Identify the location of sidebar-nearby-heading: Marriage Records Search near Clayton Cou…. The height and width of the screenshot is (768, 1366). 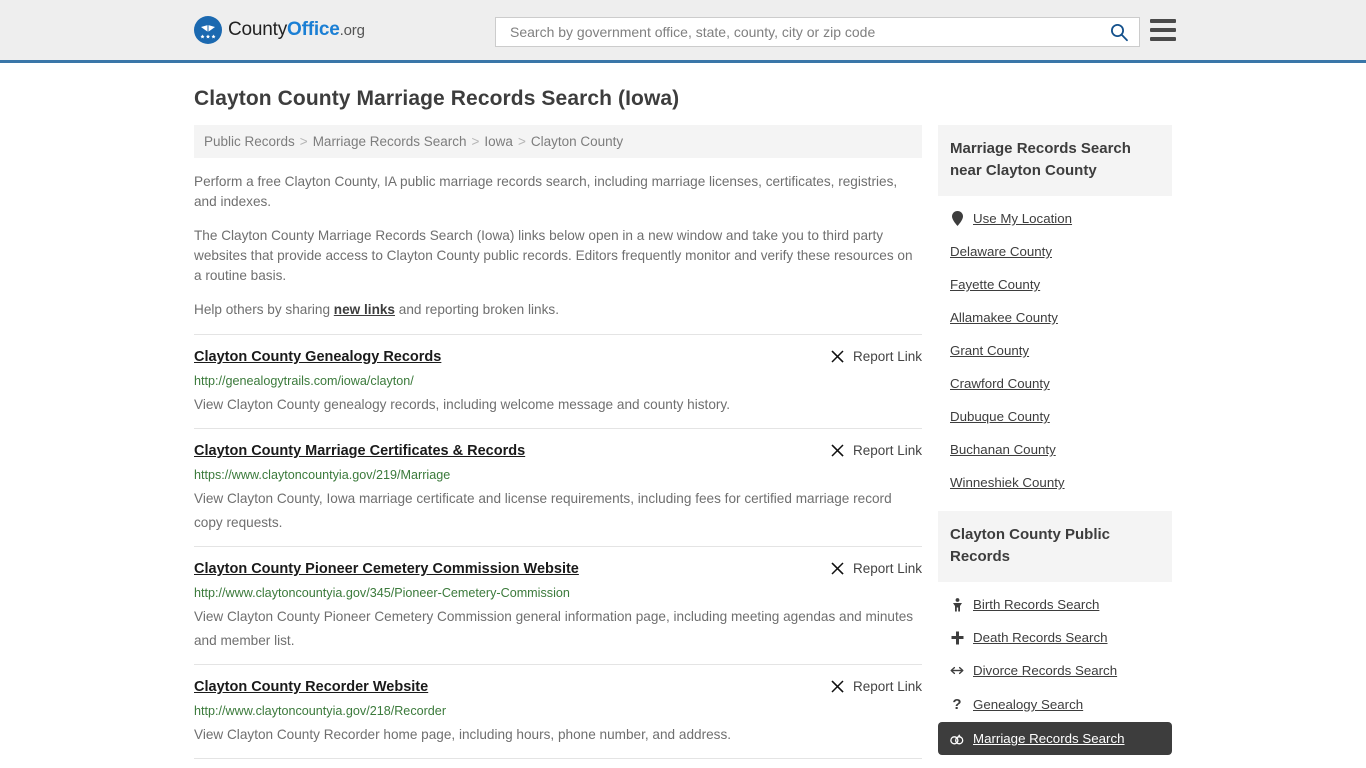
(1055, 160).